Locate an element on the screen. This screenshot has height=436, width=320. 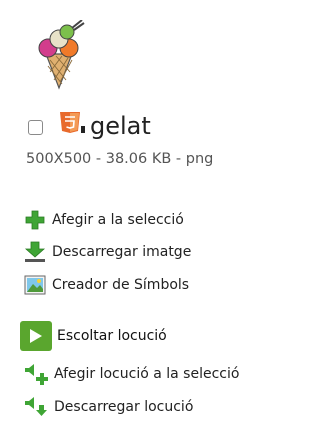
download-audio-button: Descarregar locució is located at coordinates (108, 407).